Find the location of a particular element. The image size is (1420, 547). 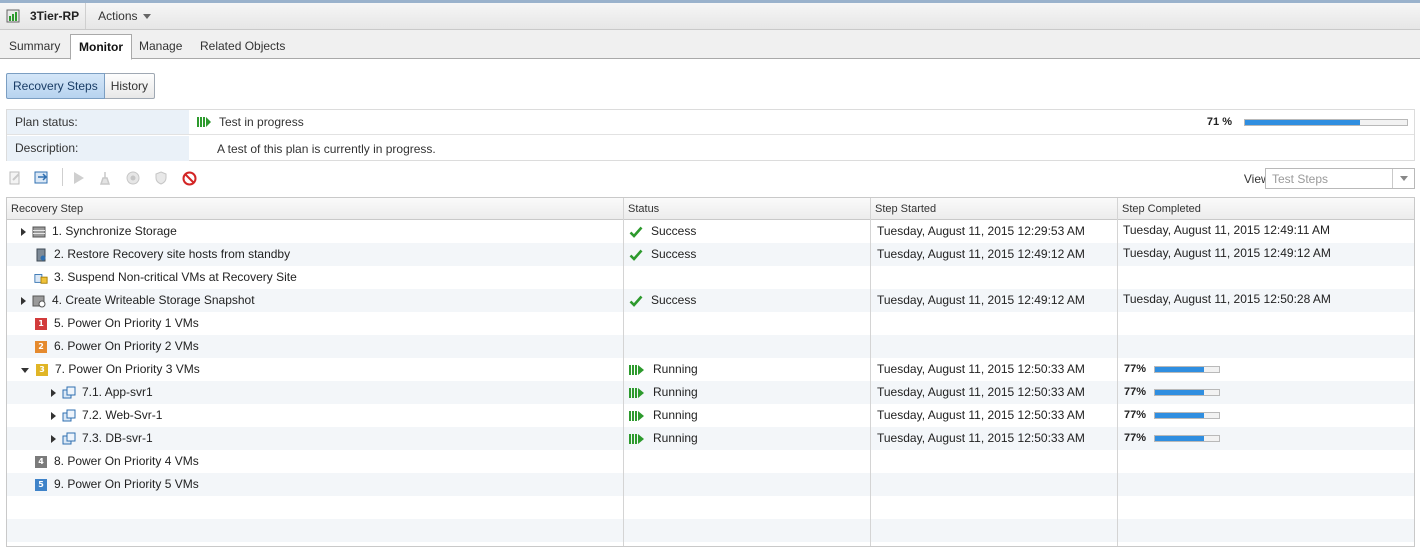

run-icon is located at coordinates (79, 178).